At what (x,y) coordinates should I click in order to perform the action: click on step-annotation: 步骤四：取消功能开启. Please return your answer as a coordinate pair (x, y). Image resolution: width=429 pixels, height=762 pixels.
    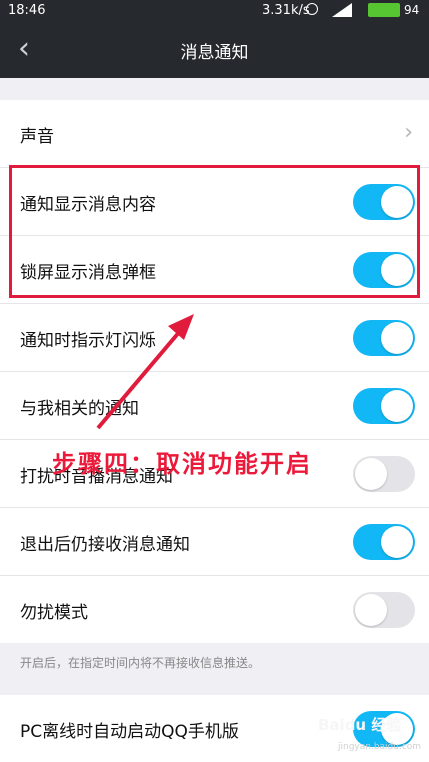
    Looking at the image, I should click on (182, 463).